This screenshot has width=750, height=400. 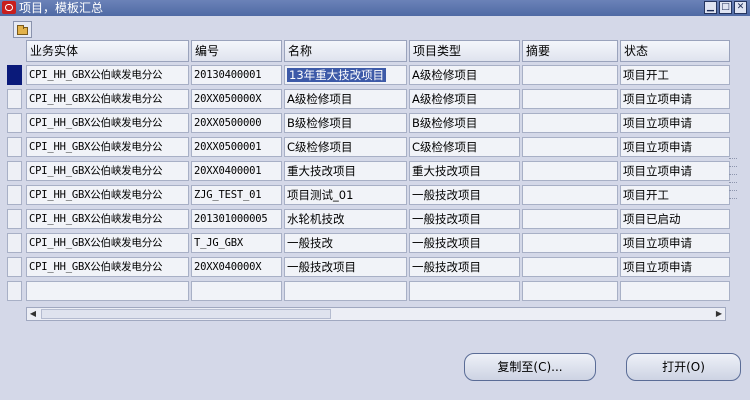 What do you see at coordinates (337, 75) in the screenshot?
I see `selected-cell-text: 13年重大技改项目` at bounding box center [337, 75].